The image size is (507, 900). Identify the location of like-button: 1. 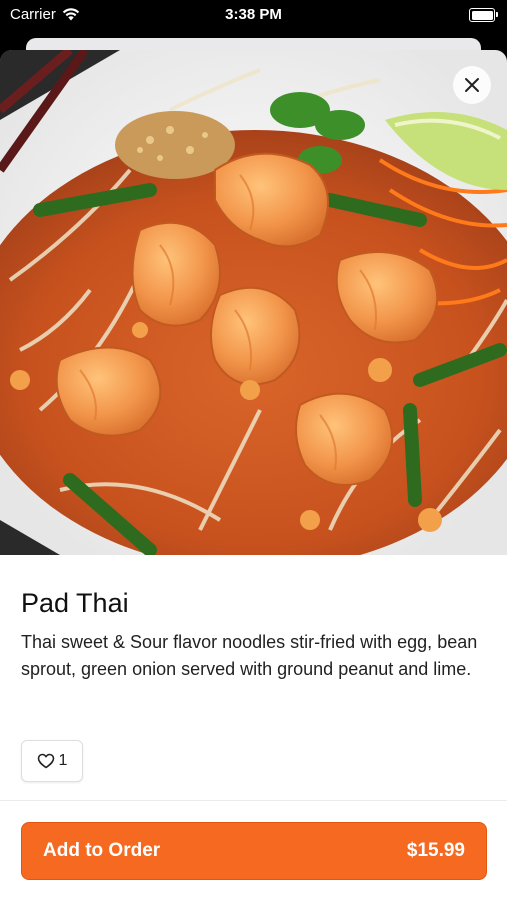
(52, 761).